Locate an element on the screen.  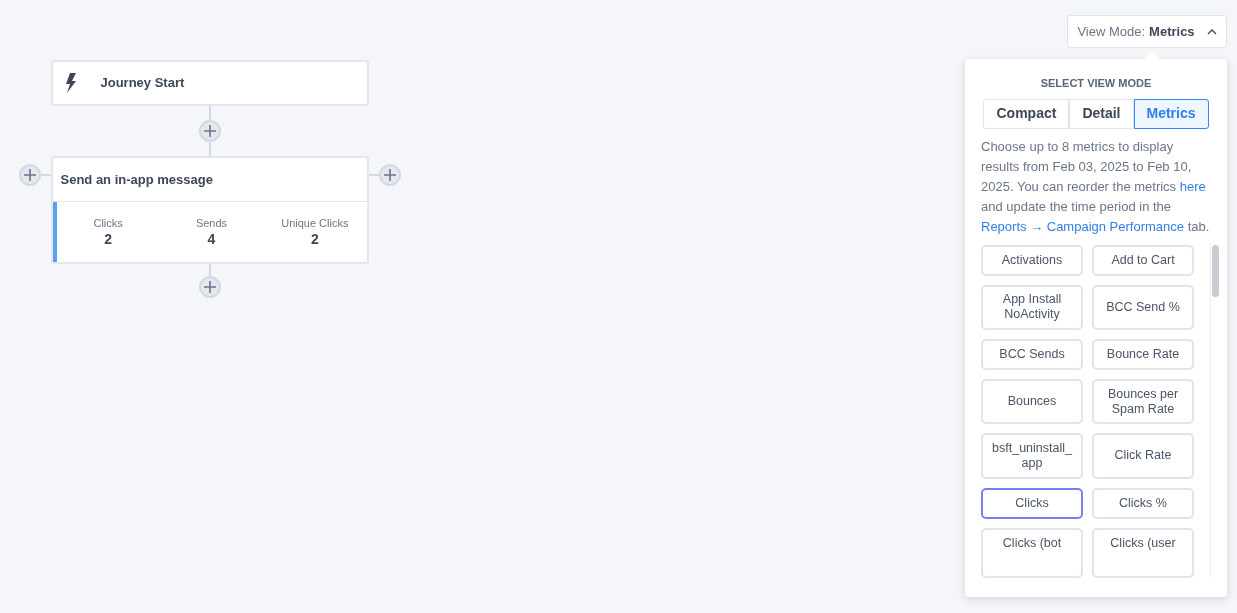
node-title: Send an in-app message is located at coordinates (136, 179).